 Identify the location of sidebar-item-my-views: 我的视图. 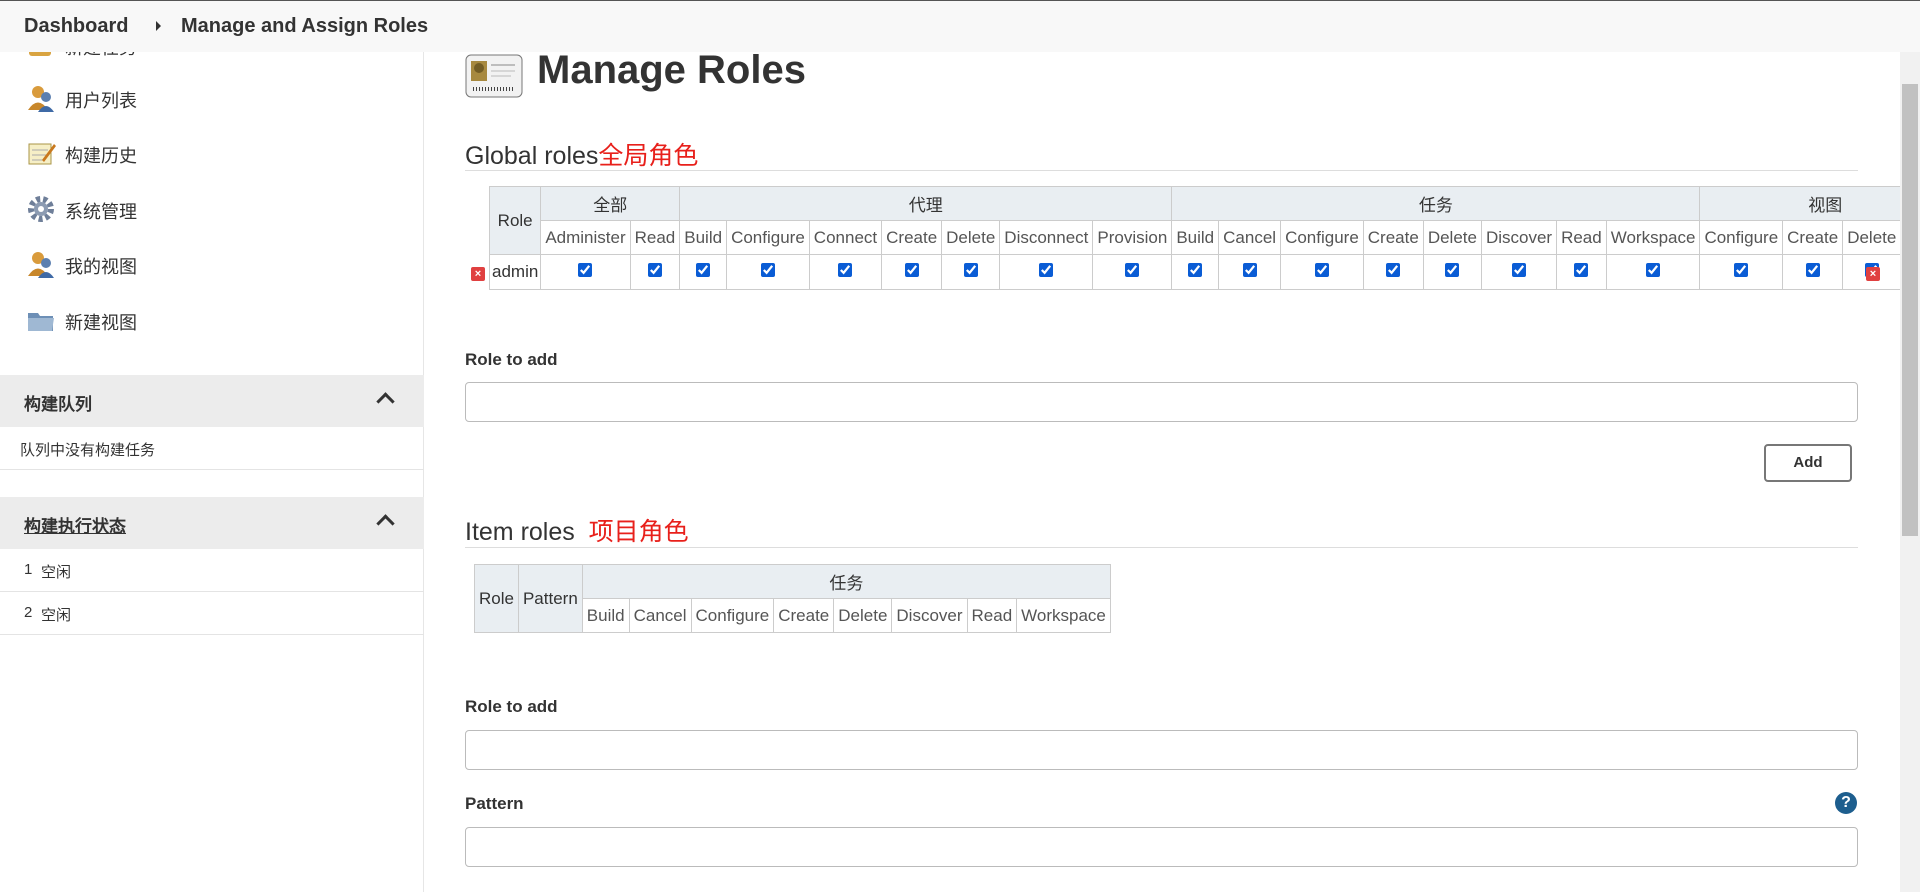
(216, 265).